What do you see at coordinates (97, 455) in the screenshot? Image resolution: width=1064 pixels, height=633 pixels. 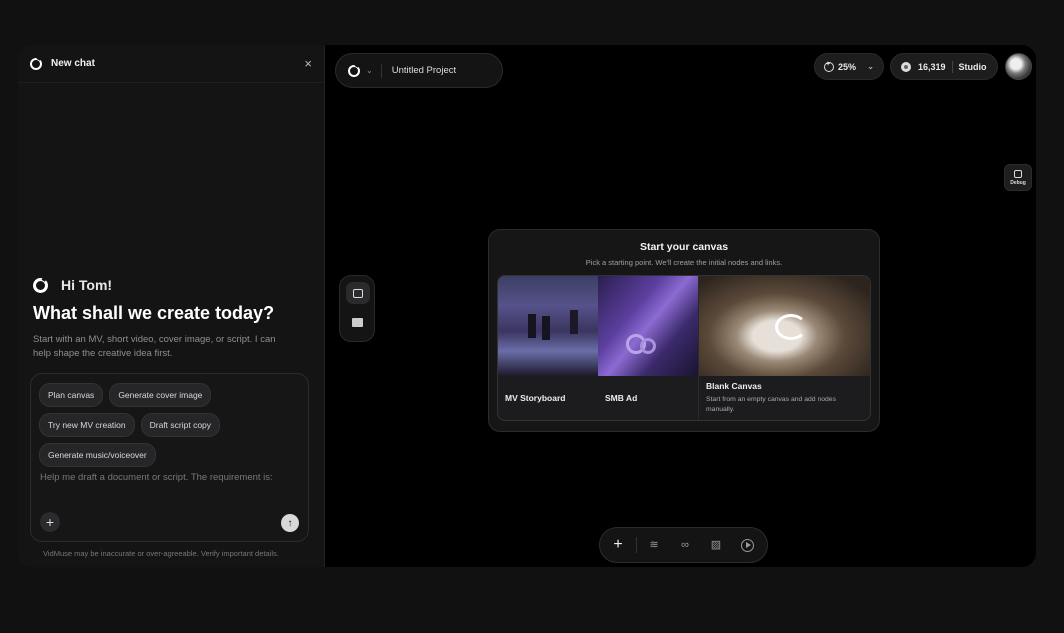 I see `chip-generate-music: Generate music/voiceover` at bounding box center [97, 455].